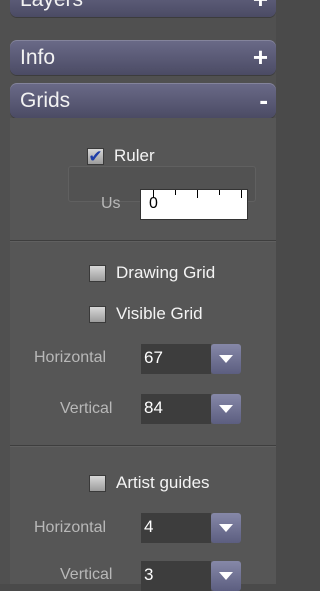  Describe the element at coordinates (153, 203) in the screenshot. I see `us-value: 0` at that location.